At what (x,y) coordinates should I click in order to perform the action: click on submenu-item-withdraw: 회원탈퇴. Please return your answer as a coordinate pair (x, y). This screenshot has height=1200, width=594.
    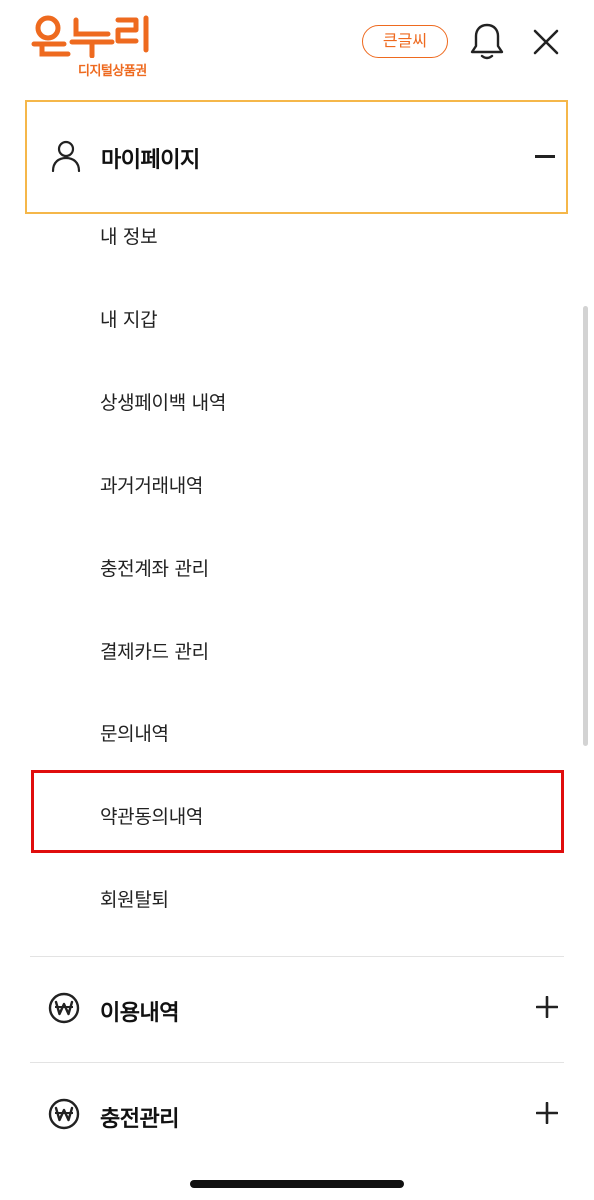
    Looking at the image, I should click on (134, 898).